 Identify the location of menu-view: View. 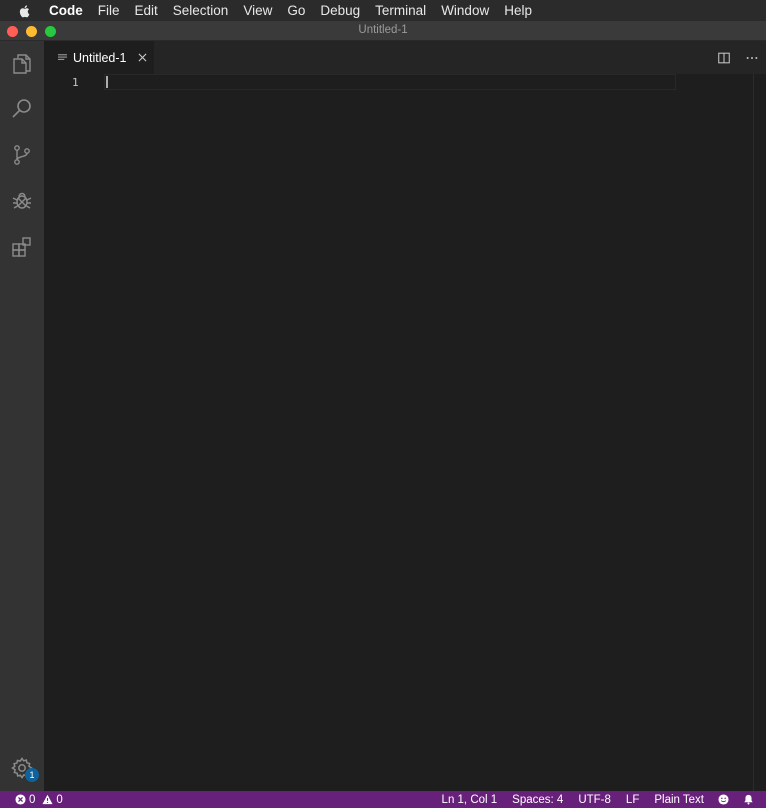
(257, 10).